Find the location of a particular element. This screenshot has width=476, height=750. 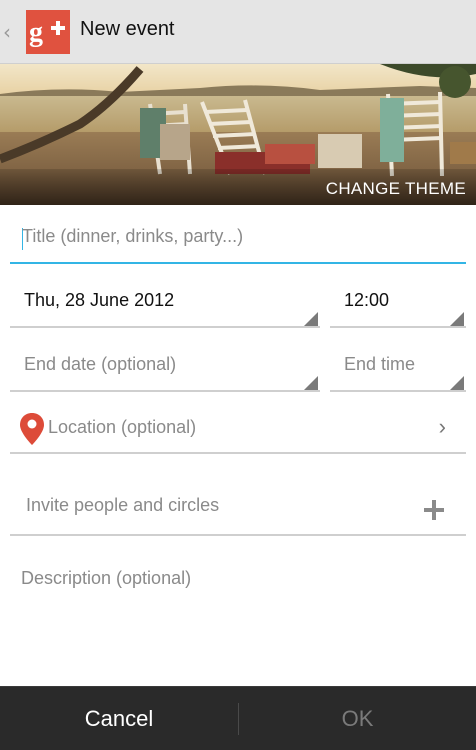

title-input: Title (dinner, drinks, party...) is located at coordinates (238, 243).